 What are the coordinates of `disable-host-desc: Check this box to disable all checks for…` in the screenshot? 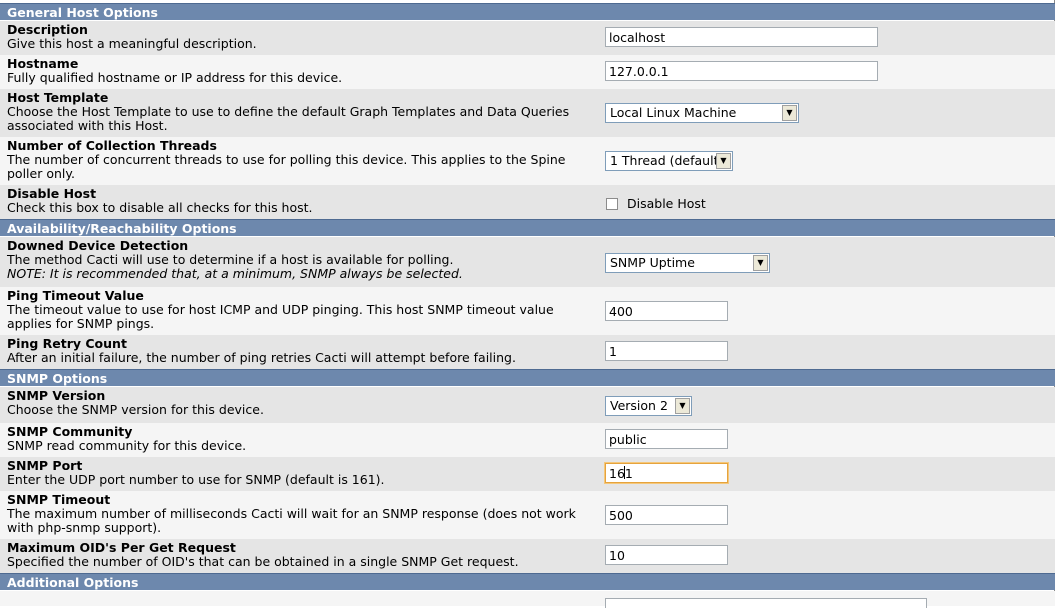 It's located at (160, 207).